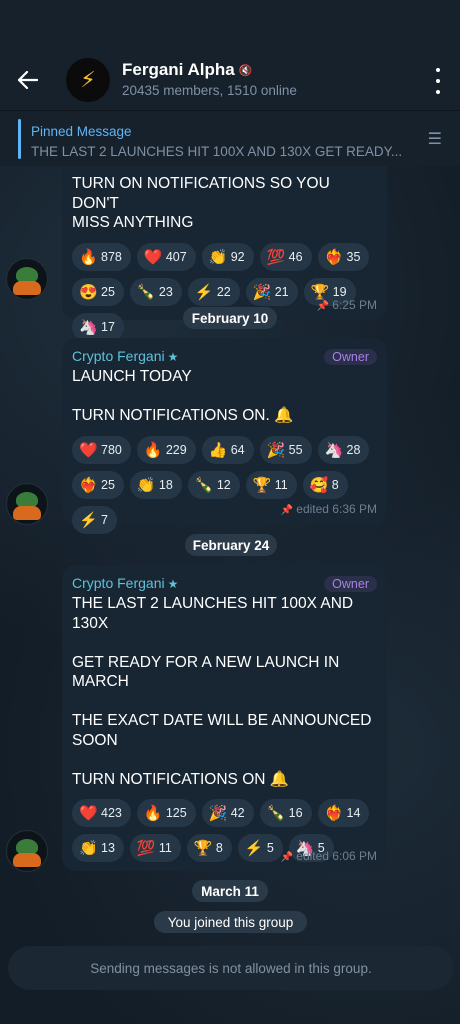 The width and height of the screenshot is (460, 1024). What do you see at coordinates (231, 545) in the screenshot?
I see `date-separator: February 24` at bounding box center [231, 545].